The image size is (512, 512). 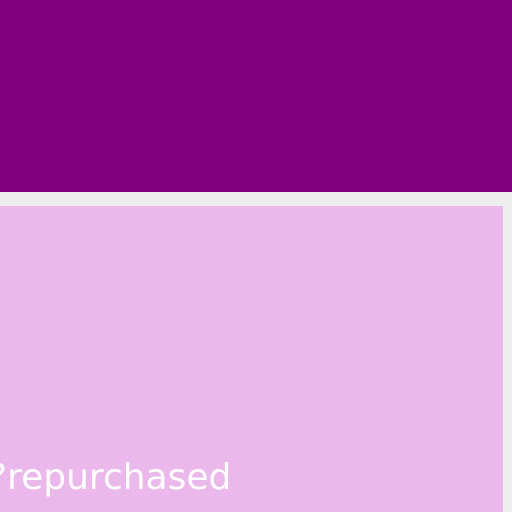 What do you see at coordinates (116, 477) in the screenshot?
I see `card-label: ?repurchased` at bounding box center [116, 477].